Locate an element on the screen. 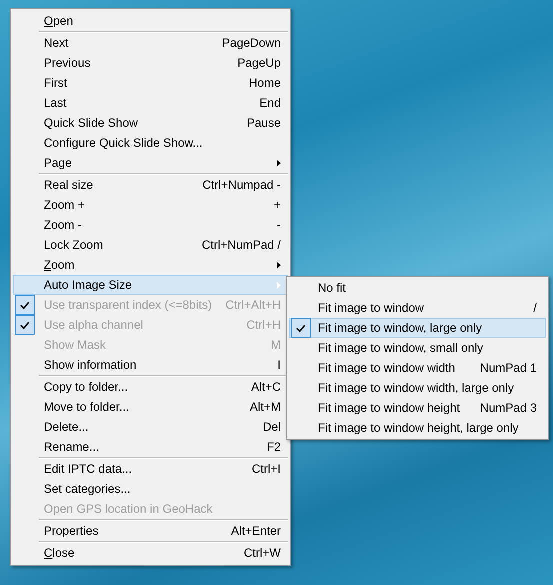 This screenshot has width=553, height=585. menu-item: Zoom + + is located at coordinates (150, 205).